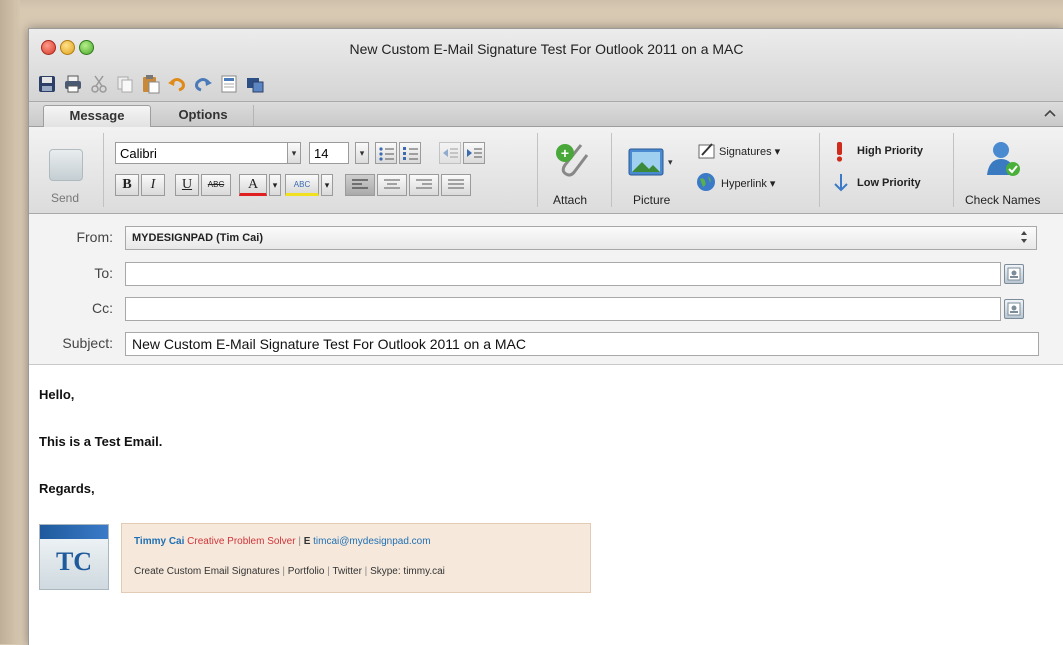 The height and width of the screenshot is (645, 1063). What do you see at coordinates (73, 84) in the screenshot?
I see `print-icon` at bounding box center [73, 84].